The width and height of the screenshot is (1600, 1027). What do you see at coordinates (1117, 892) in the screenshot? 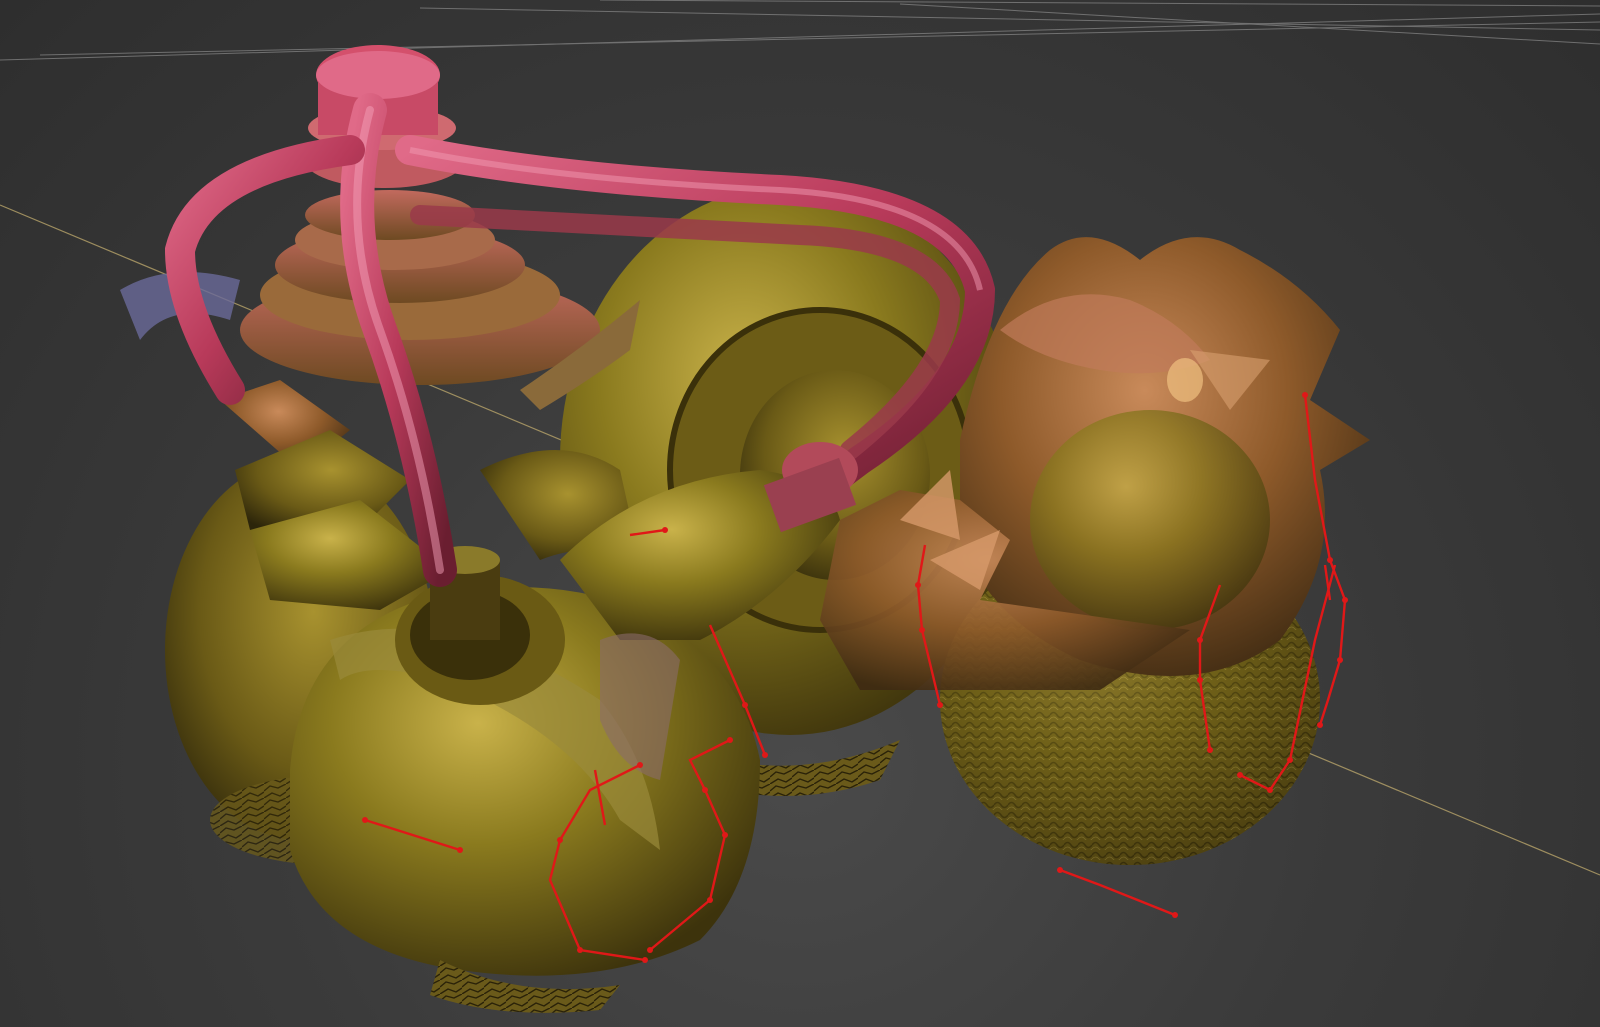
I see `guide-curve` at bounding box center [1117, 892].